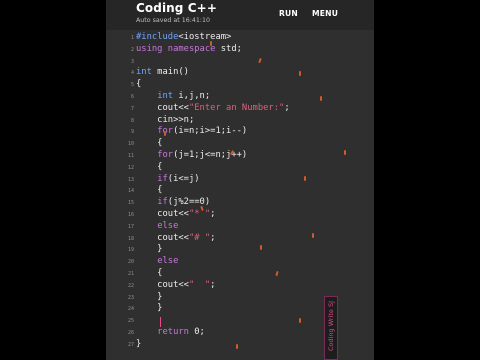  I want to click on code-text: cout<<" ";, so click(175, 285).